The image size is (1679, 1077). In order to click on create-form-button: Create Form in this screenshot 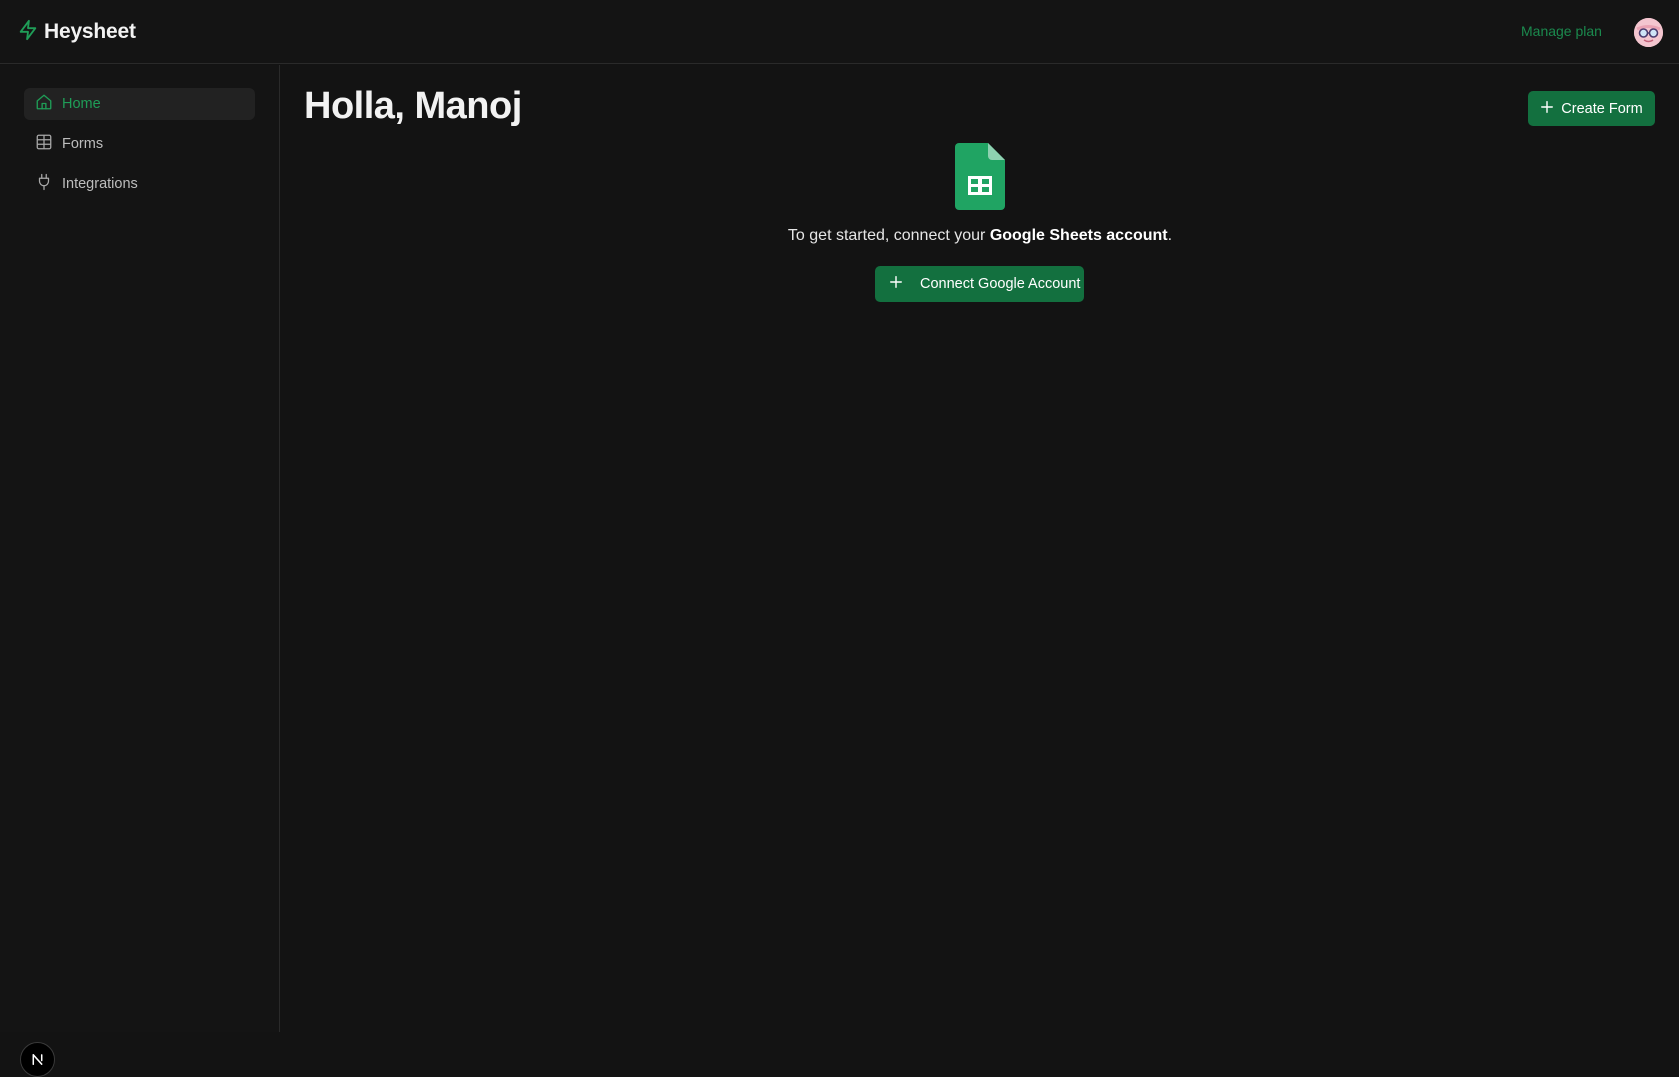, I will do `click(1591, 108)`.